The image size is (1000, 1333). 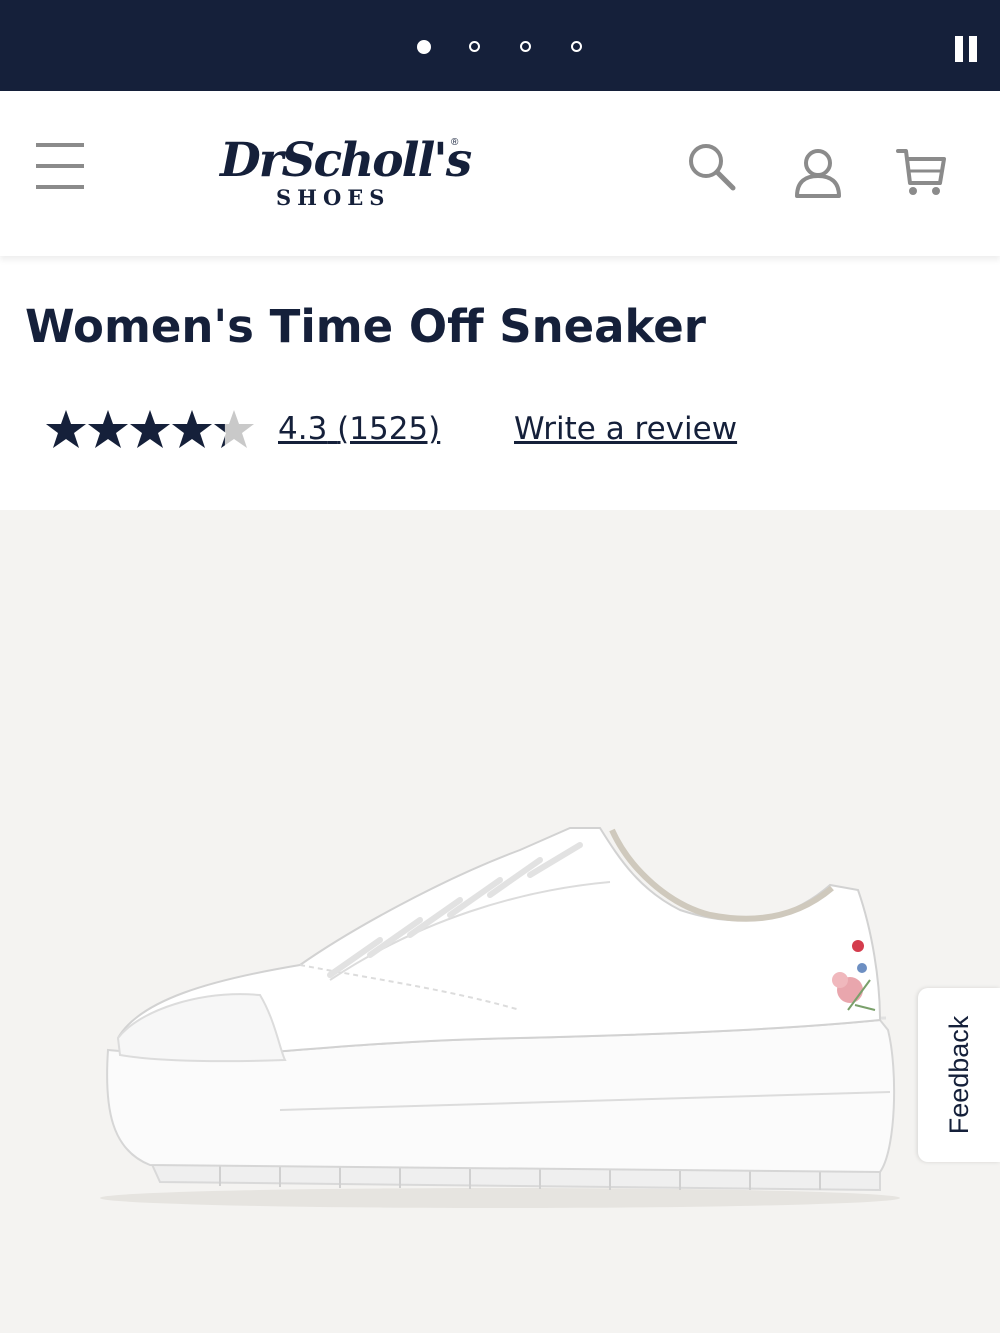 I want to click on product-title: Women's Time Off Sneaker, so click(x=365, y=326).